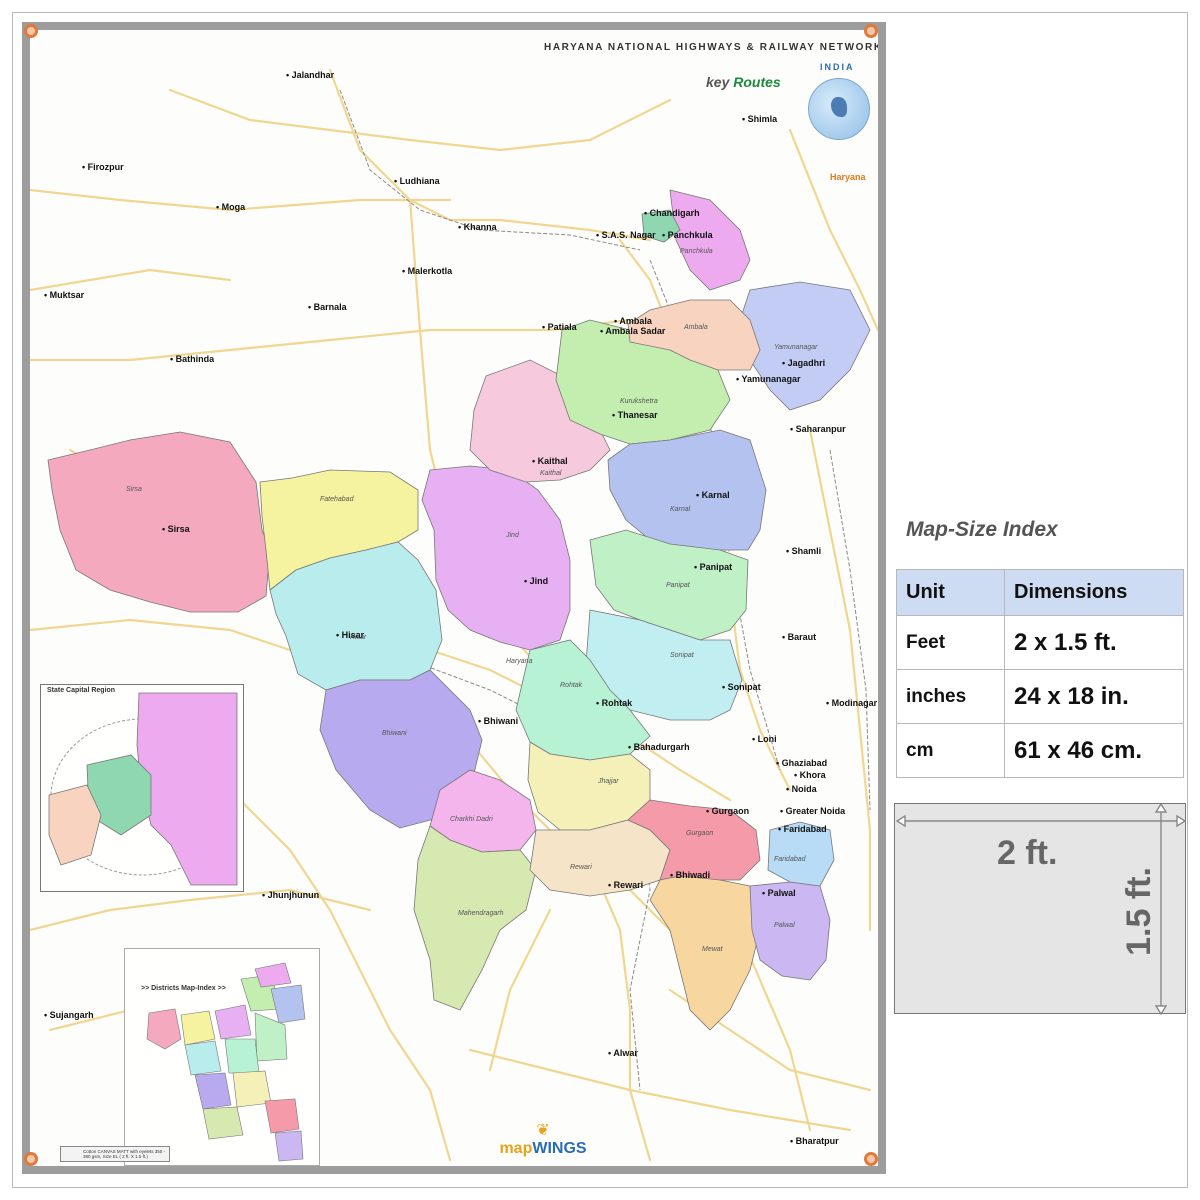 Image resolution: width=1200 pixels, height=1200 pixels. What do you see at coordinates (550, 461) in the screenshot?
I see `city-label: • Kaithal` at bounding box center [550, 461].